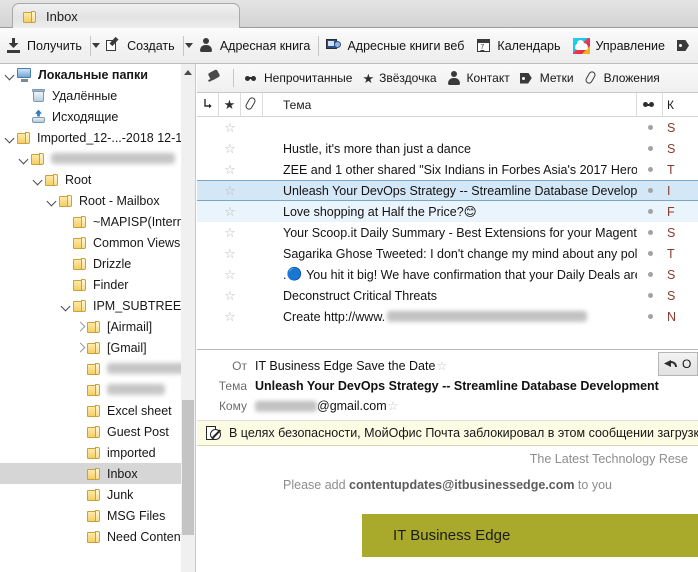  I want to click on sidebar-item-mapisp-internal: ~MAPISP(Internal), so click(97, 221).